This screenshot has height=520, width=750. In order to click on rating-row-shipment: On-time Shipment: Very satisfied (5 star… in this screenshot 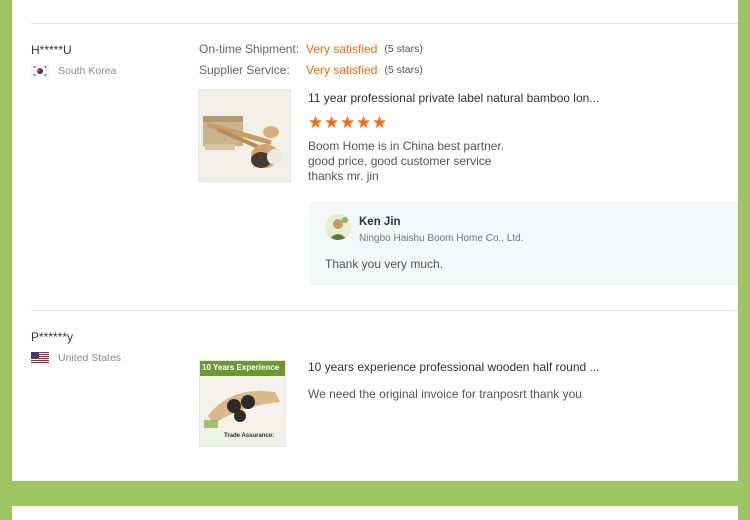, I will do `click(311, 49)`.